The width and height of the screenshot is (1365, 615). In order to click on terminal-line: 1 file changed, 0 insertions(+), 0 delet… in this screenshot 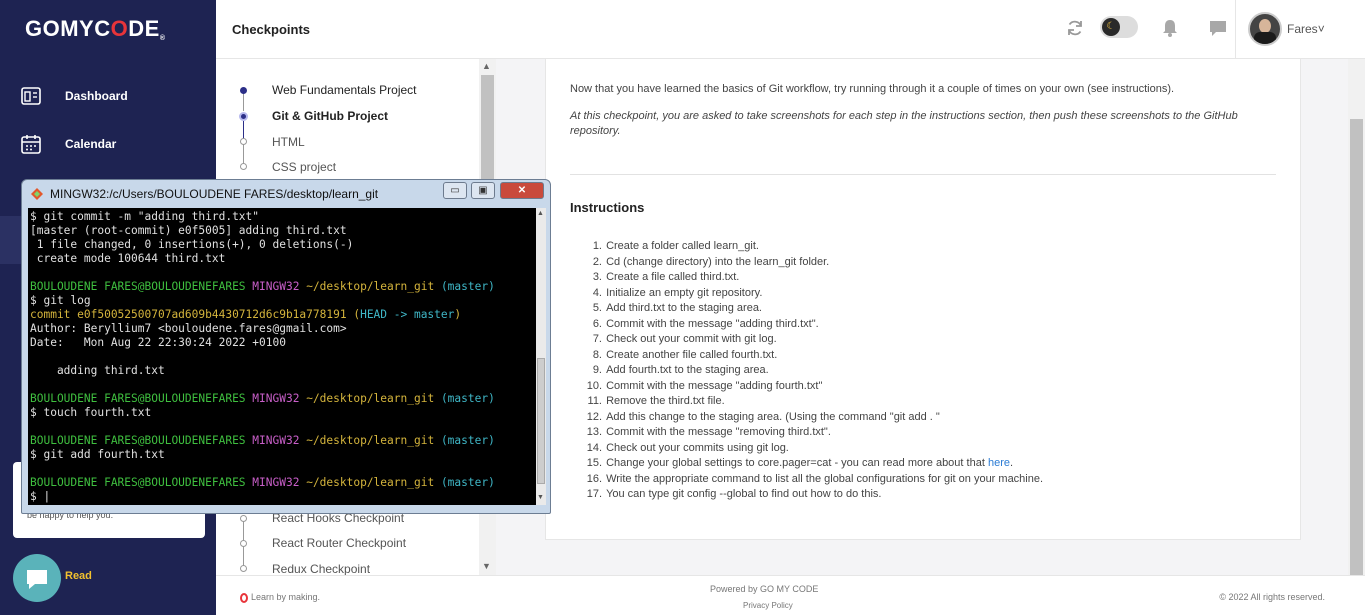, I will do `click(192, 244)`.